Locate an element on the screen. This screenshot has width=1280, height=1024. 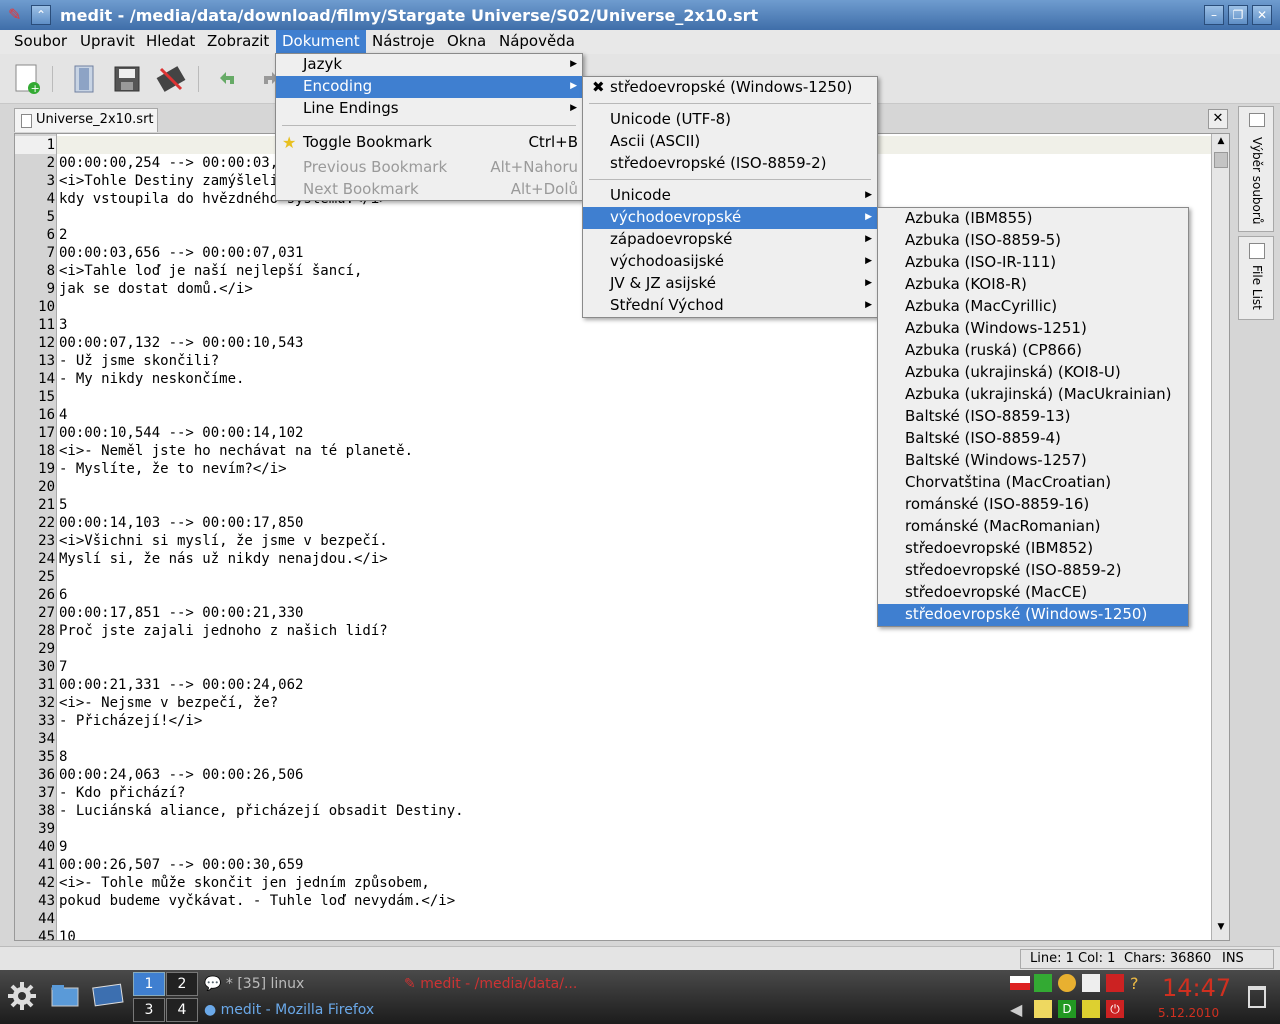
help-icon: ? is located at coordinates (1138, 983).